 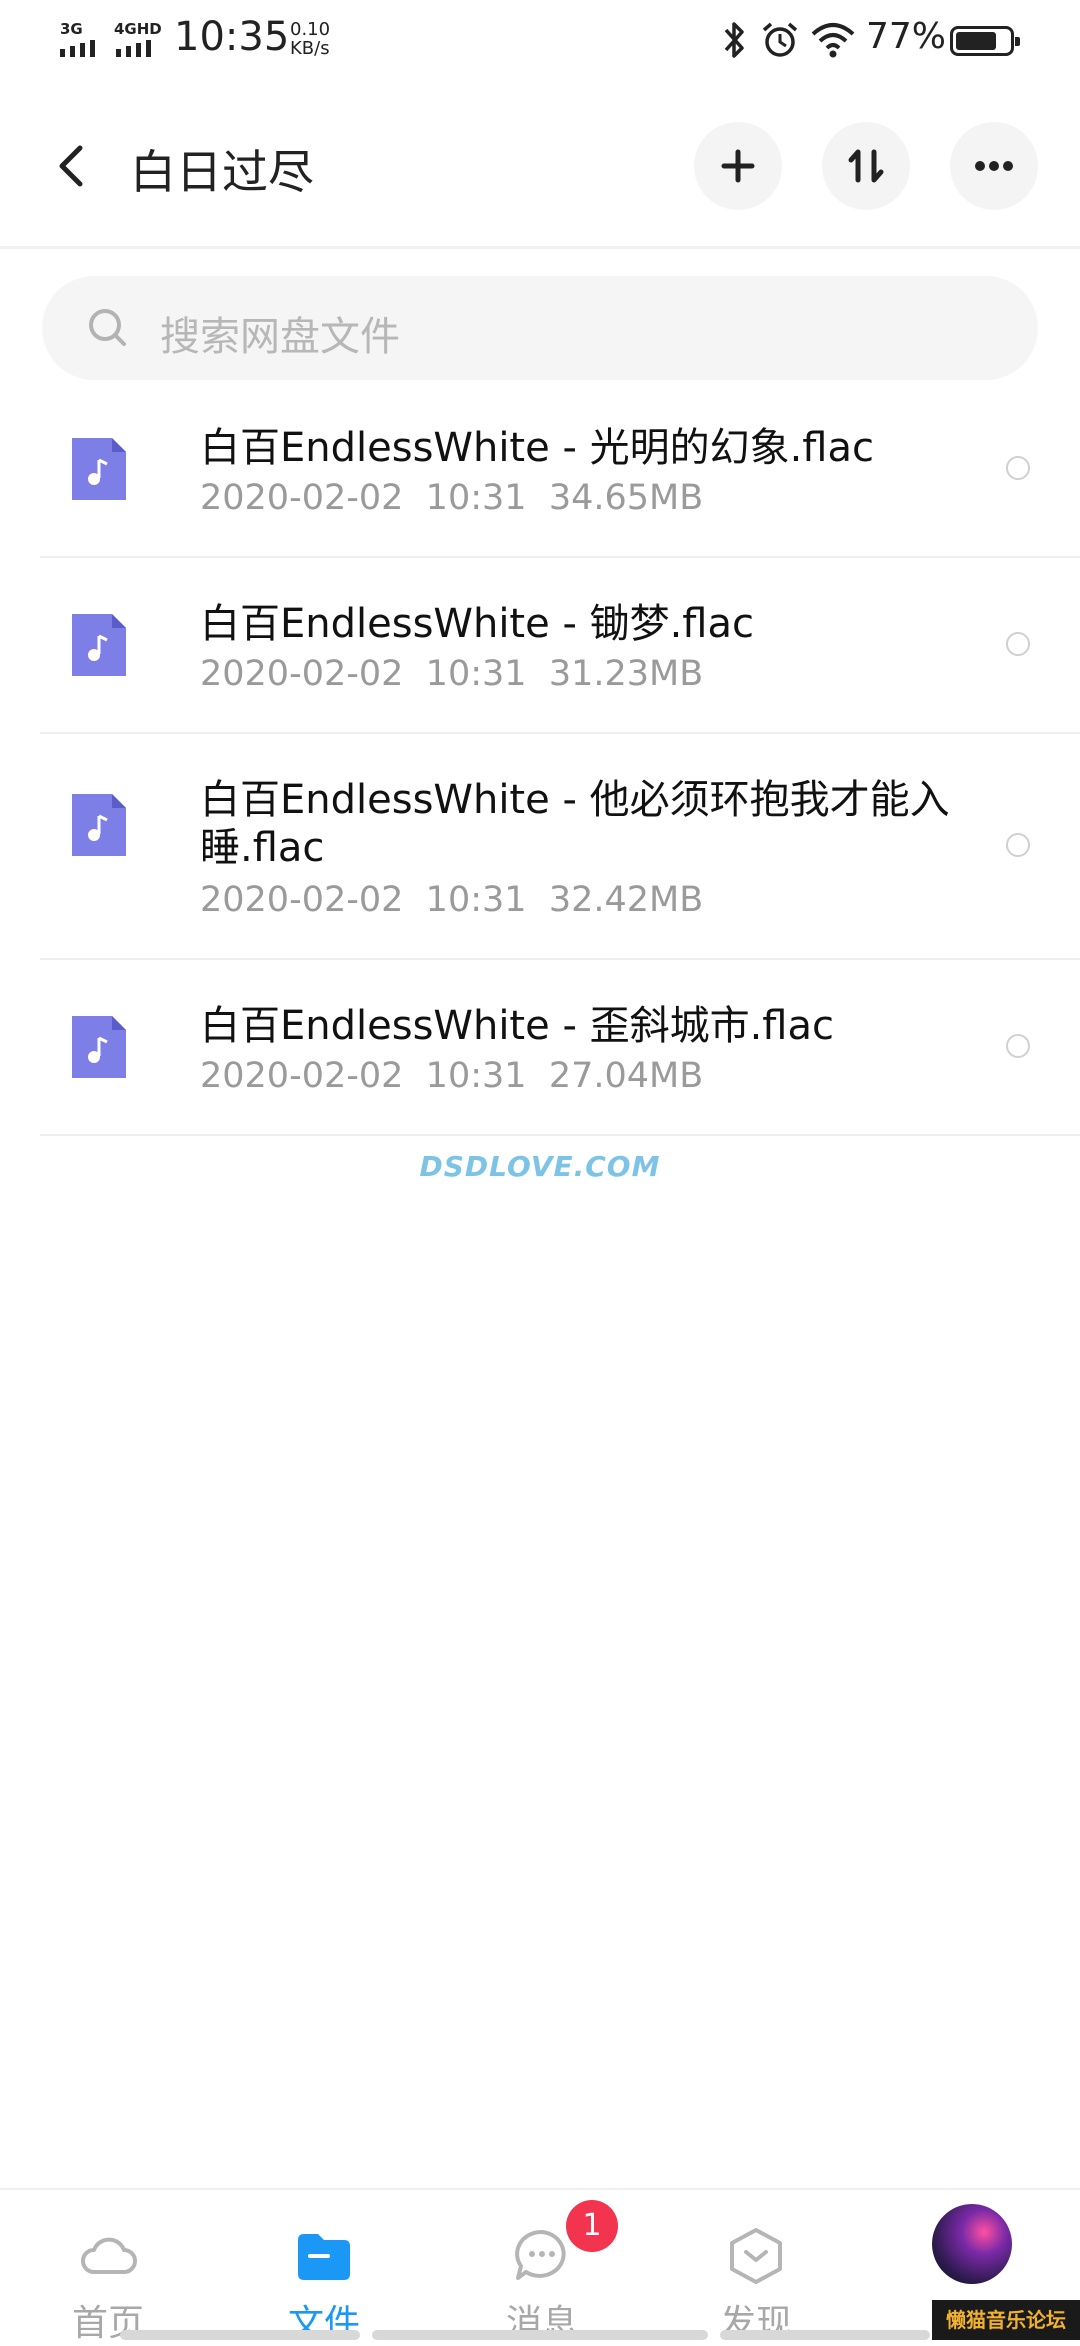 What do you see at coordinates (780, 39) in the screenshot?
I see `alarm-icon` at bounding box center [780, 39].